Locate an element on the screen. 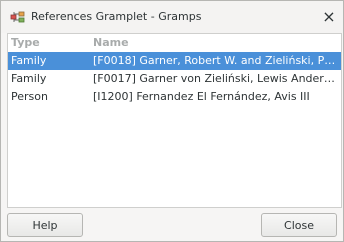  close-button: Close is located at coordinates (299, 225).